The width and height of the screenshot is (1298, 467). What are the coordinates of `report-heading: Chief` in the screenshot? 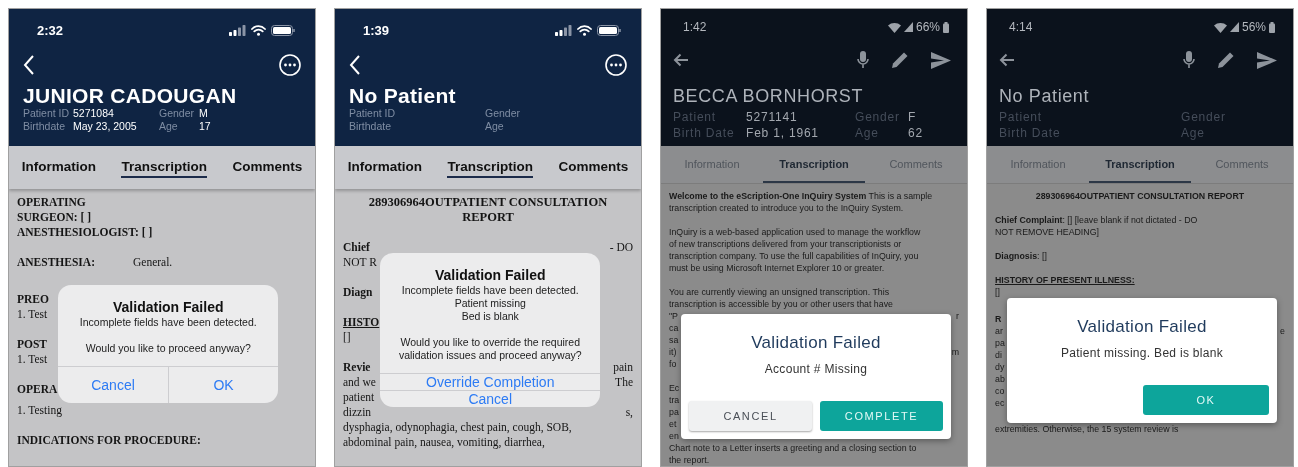 It's located at (356, 247).